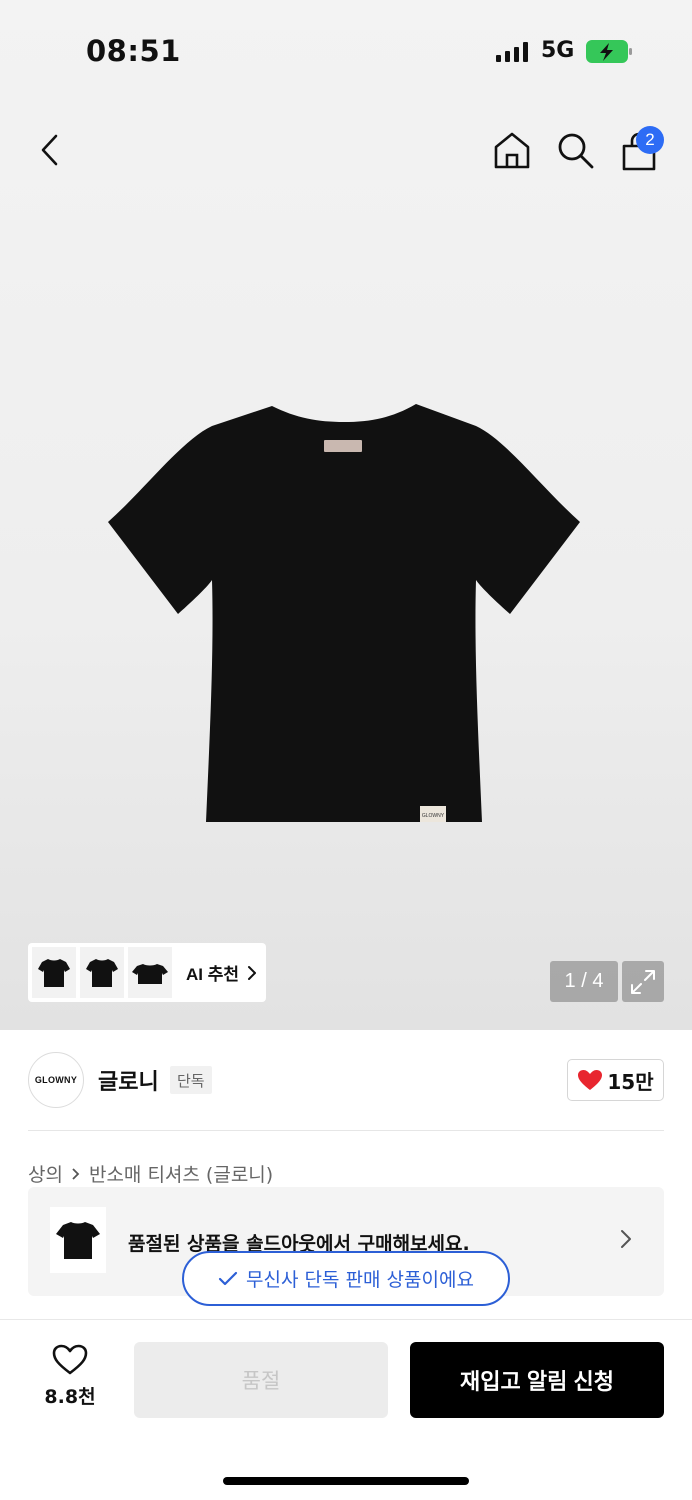  Describe the element at coordinates (433, 816) in the screenshot. I see `svg-text: GLOWNY` at that location.